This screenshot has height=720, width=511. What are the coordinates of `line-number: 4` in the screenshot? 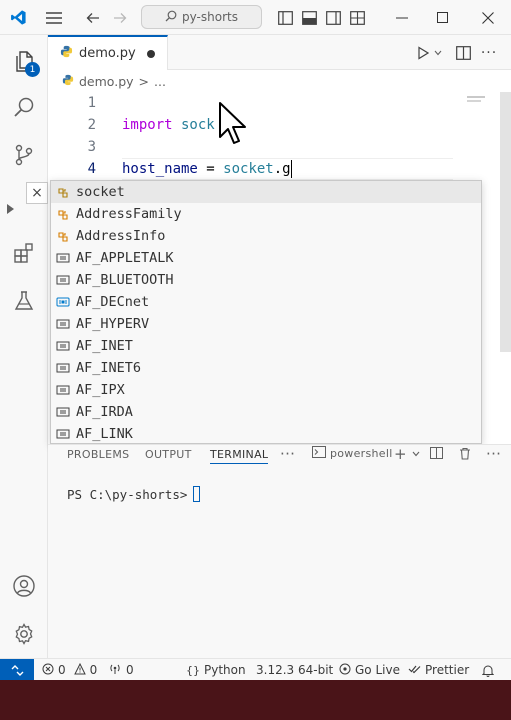 It's located at (91, 169).